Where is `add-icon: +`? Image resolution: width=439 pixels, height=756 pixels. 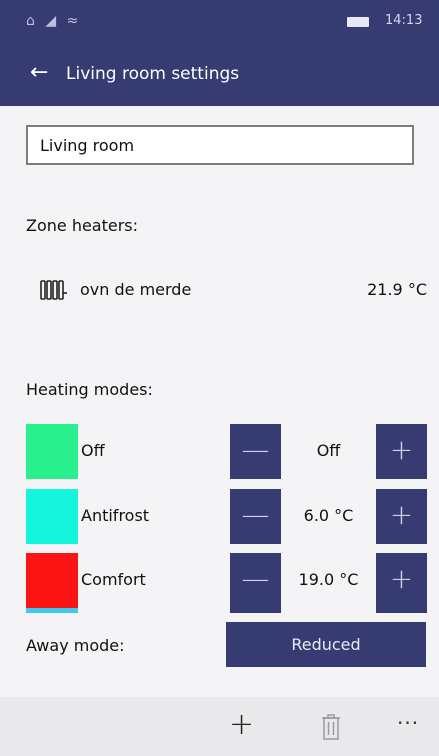 add-icon: + is located at coordinates (241, 724).